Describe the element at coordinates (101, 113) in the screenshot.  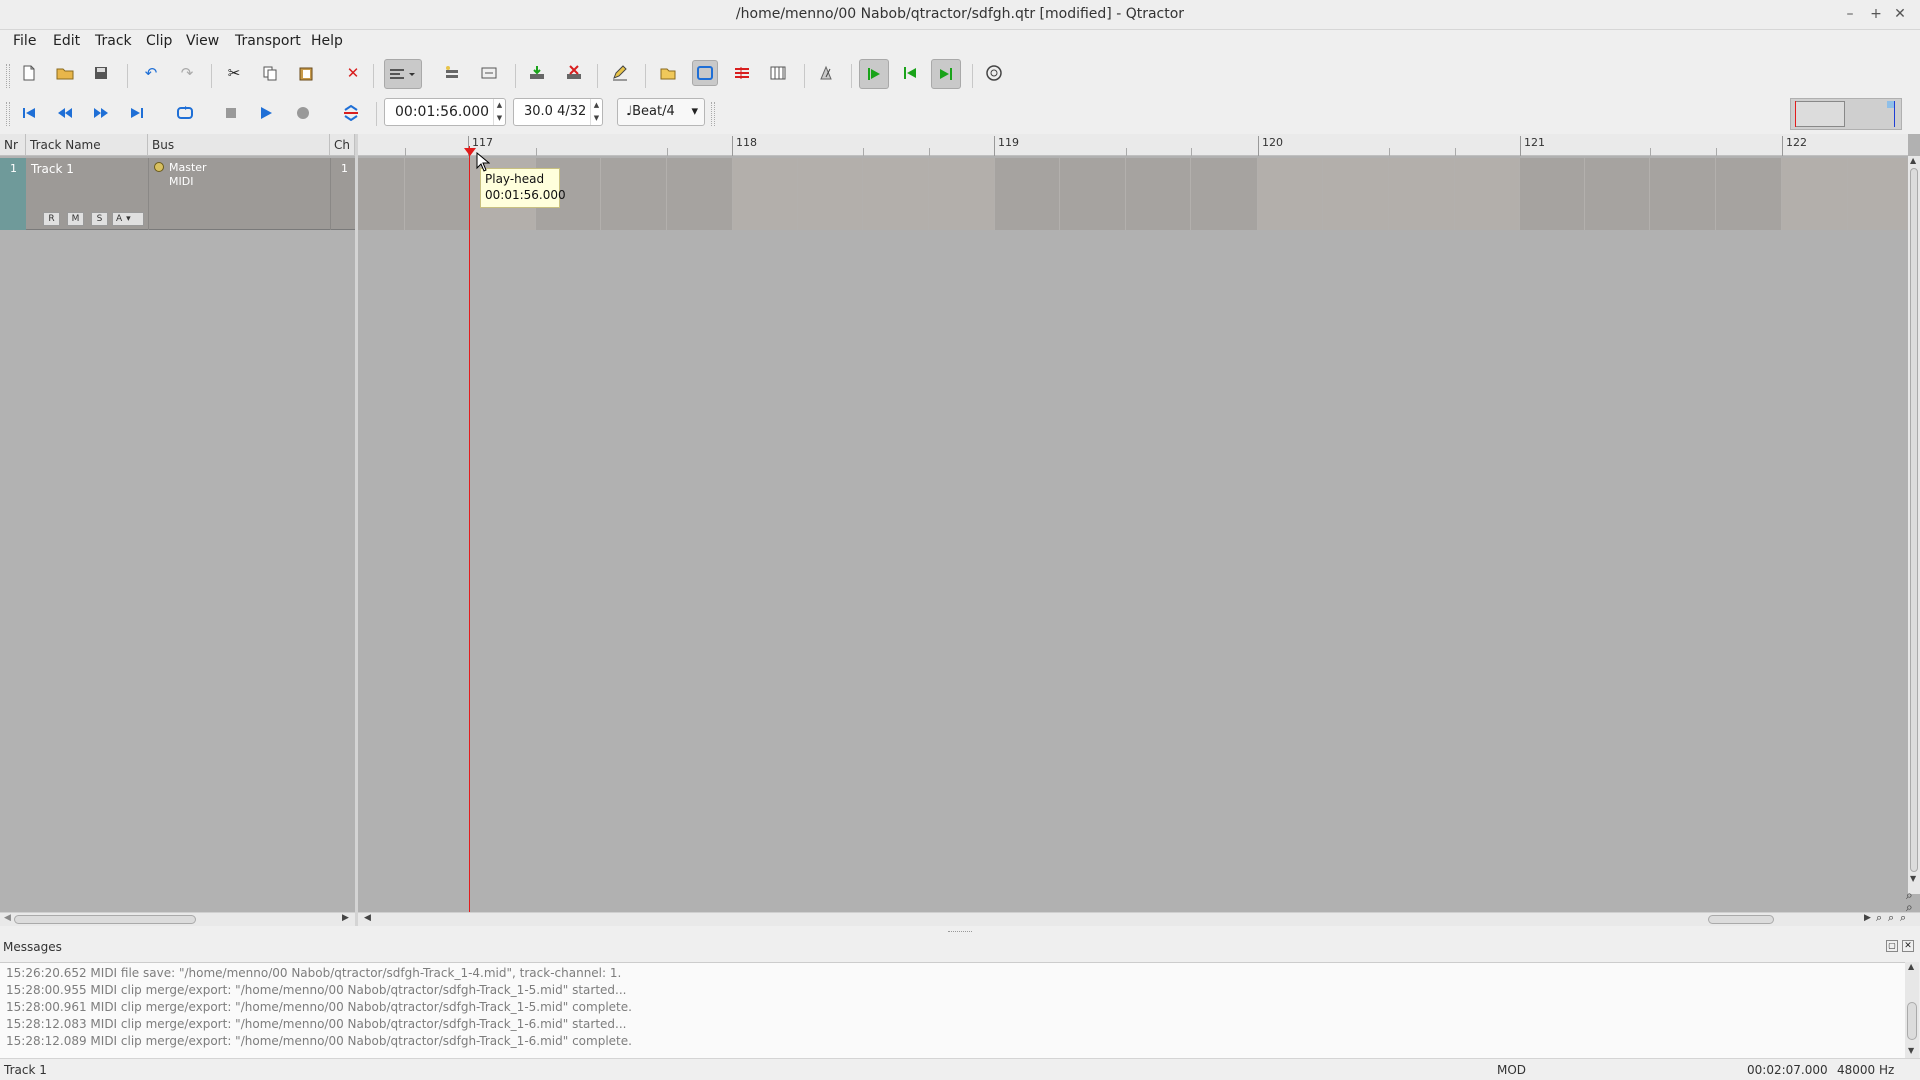
I see `fast-forward-icon` at that location.